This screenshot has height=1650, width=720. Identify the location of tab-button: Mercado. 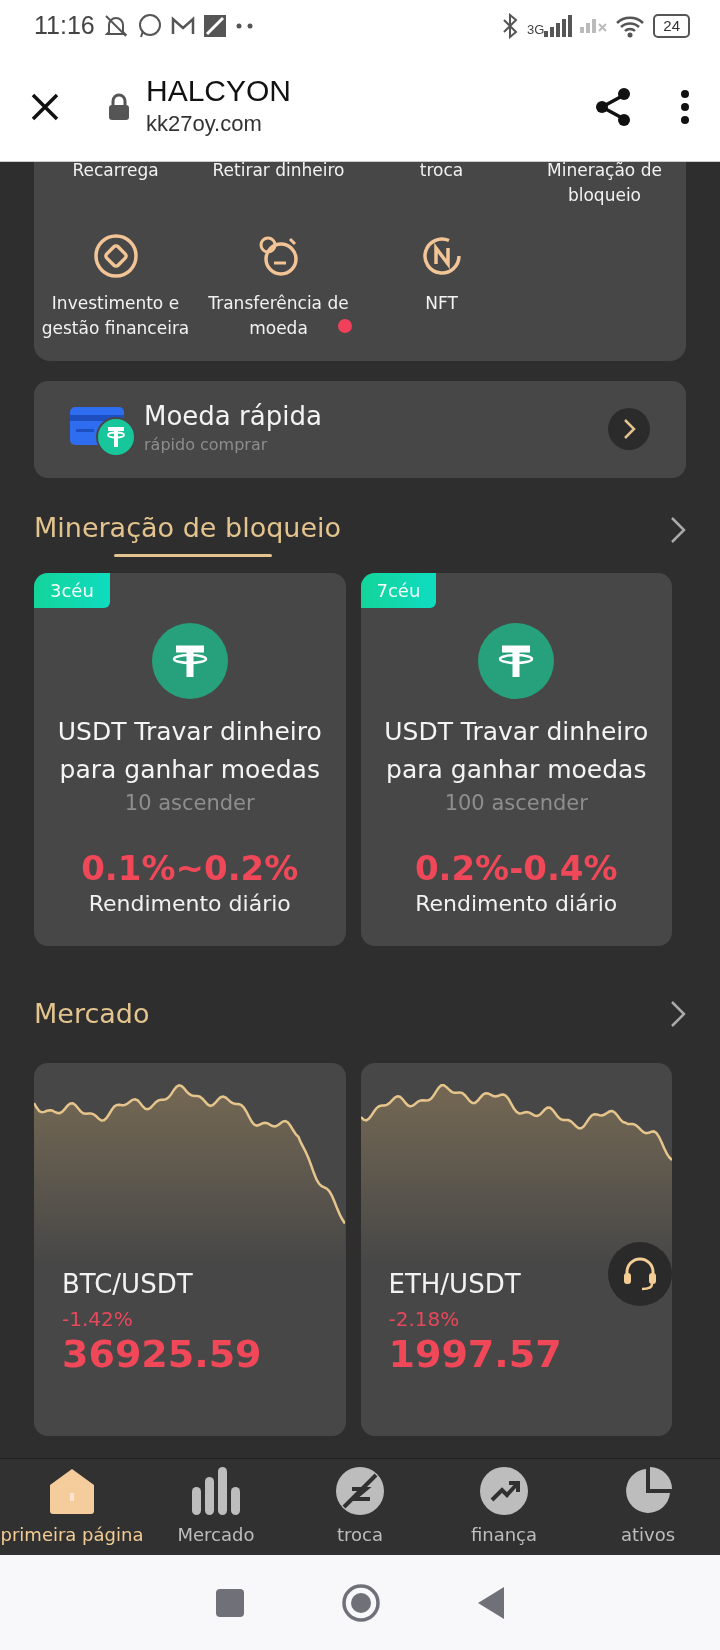
(216, 1507).